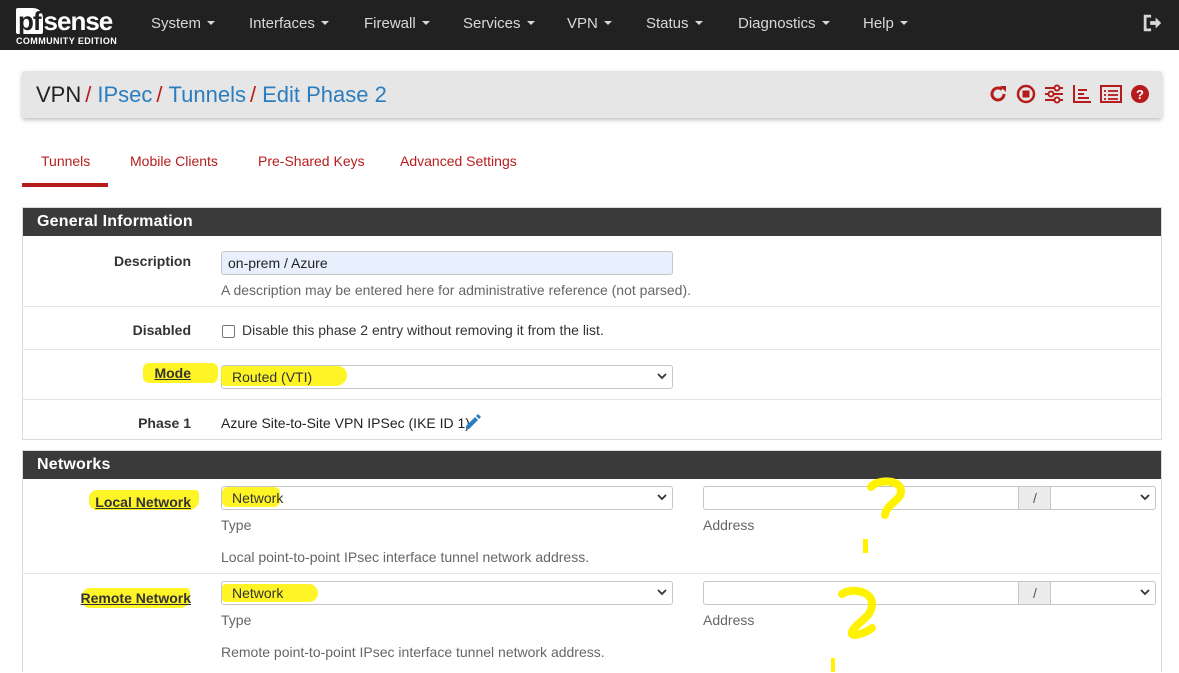  What do you see at coordinates (447, 498) in the screenshot?
I see `local-network-type-select: Network` at bounding box center [447, 498].